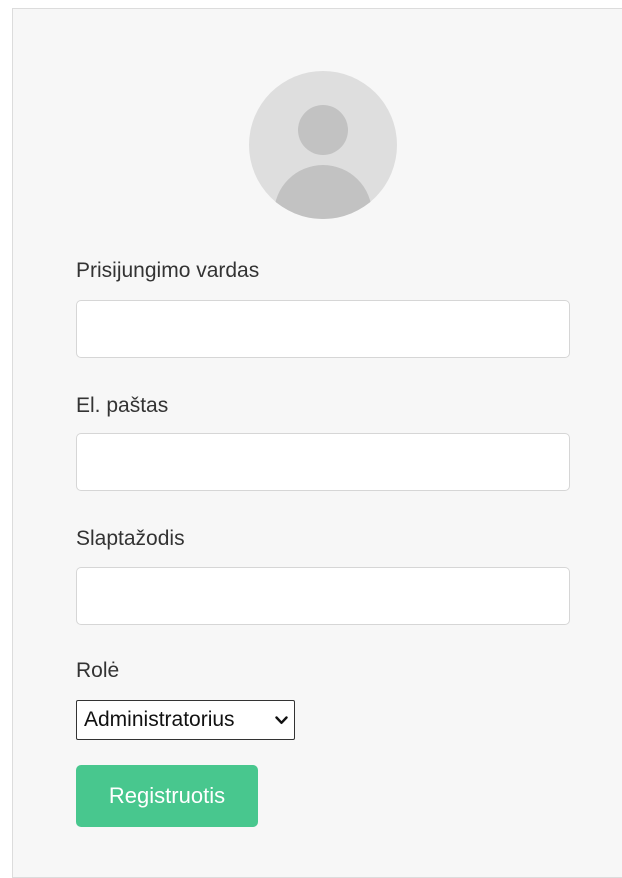 Image resolution: width=622 pixels, height=878 pixels. What do you see at coordinates (323, 596) in the screenshot?
I see `password-input` at bounding box center [323, 596].